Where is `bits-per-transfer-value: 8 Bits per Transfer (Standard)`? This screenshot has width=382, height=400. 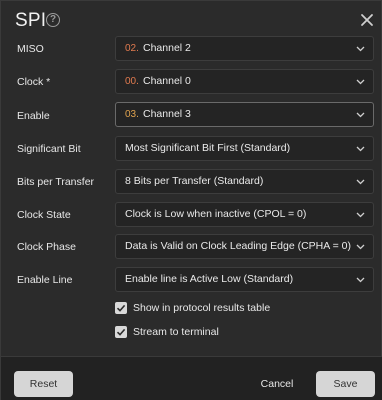 bits-per-transfer-value: 8 Bits per Transfer (Standard) is located at coordinates (194, 181).